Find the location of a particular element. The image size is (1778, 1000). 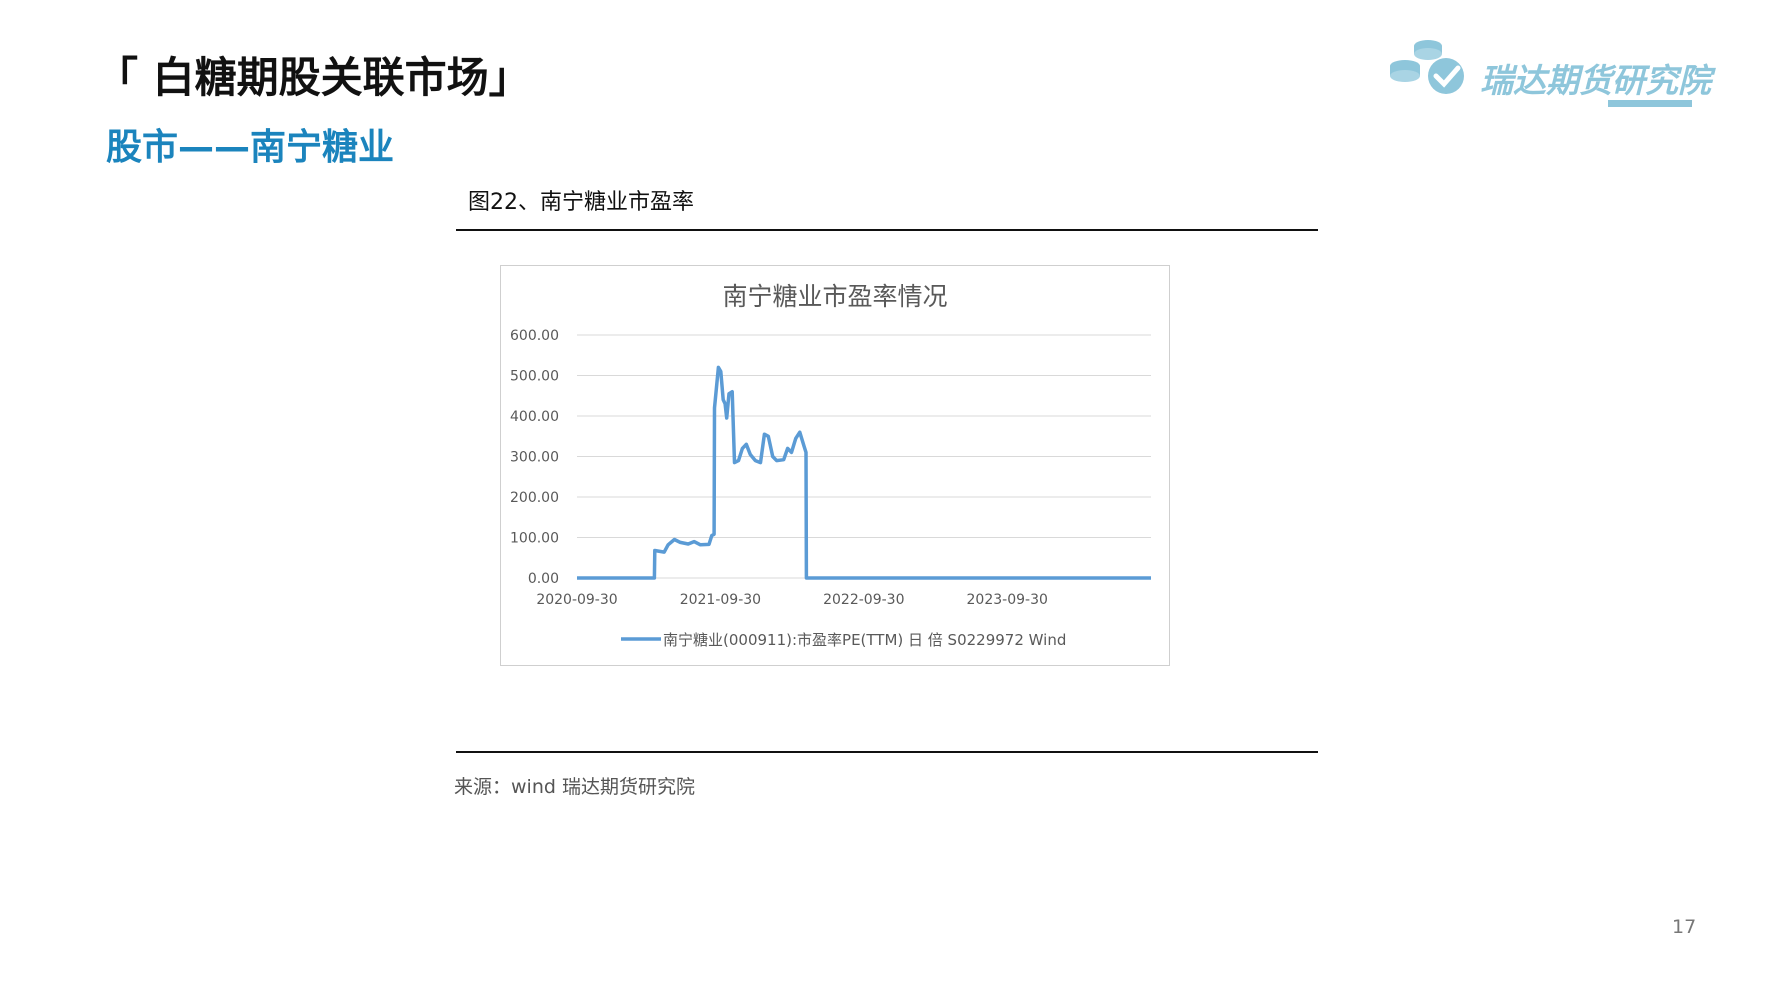

y-tick-label: 200.00 is located at coordinates (534, 498).